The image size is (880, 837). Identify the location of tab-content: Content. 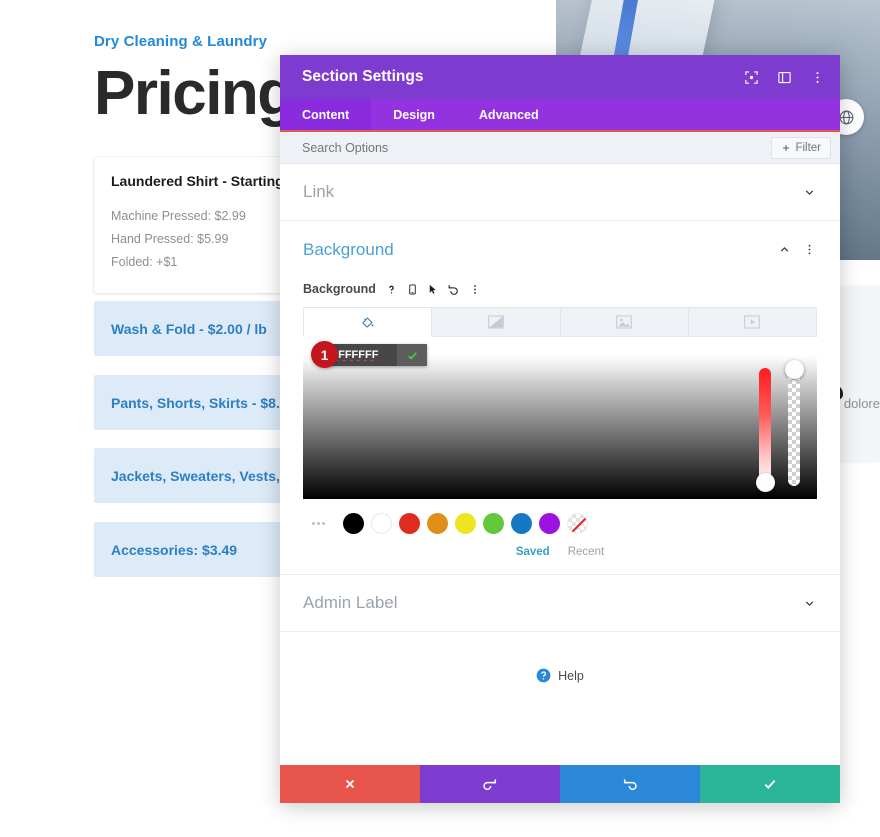
(326, 114).